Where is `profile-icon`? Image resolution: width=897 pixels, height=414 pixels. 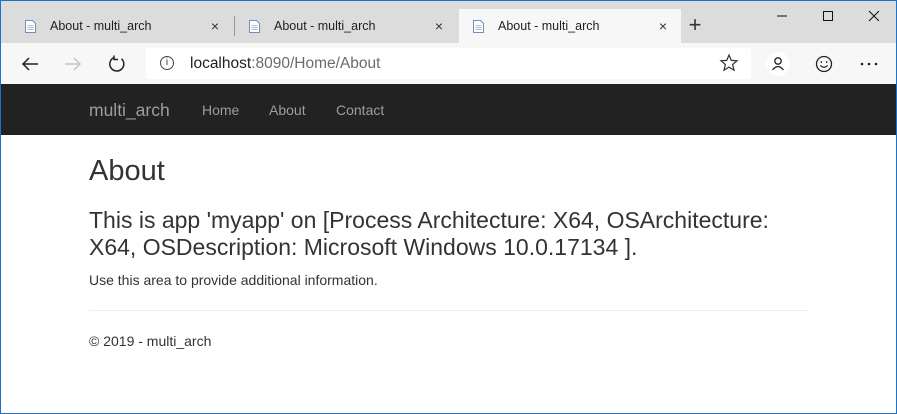 profile-icon is located at coordinates (778, 64).